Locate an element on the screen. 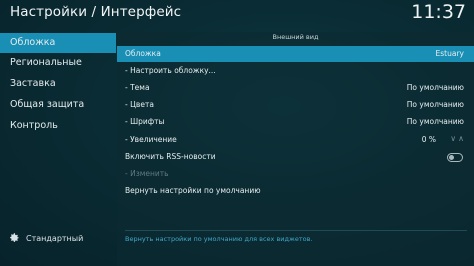 The height and width of the screenshot is (266, 474). setting-theme: - Тема По умолчанию is located at coordinates (295, 88).